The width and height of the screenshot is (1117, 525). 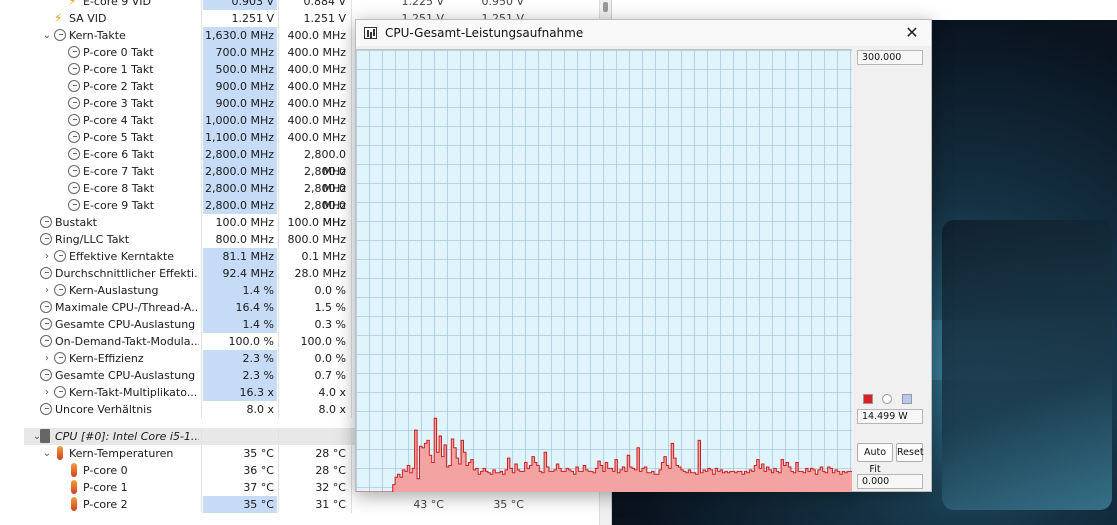 What do you see at coordinates (92, 239) in the screenshot?
I see `sensor-name: Ring/LLC Takt` at bounding box center [92, 239].